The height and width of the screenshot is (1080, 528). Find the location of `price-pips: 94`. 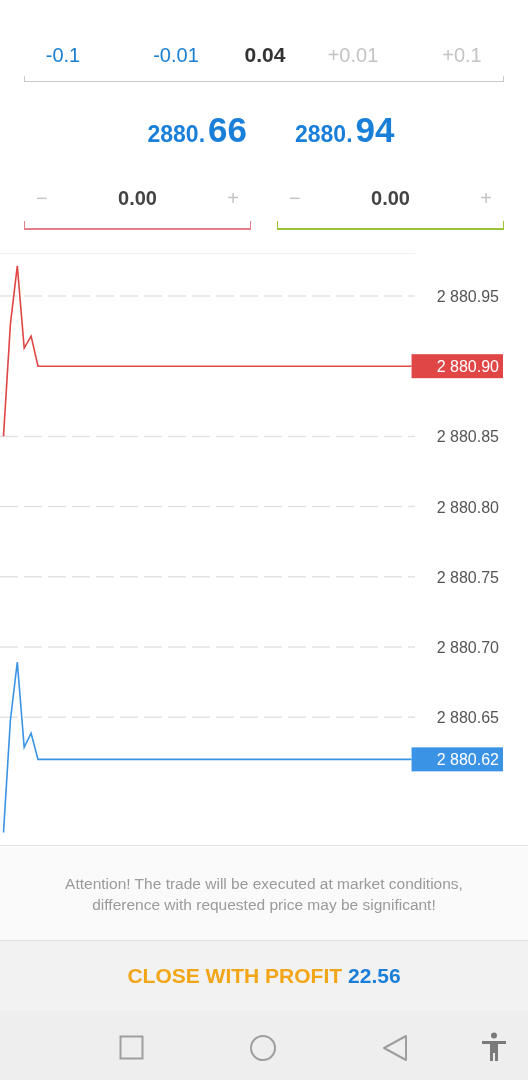

price-pips: 94 is located at coordinates (375, 129).